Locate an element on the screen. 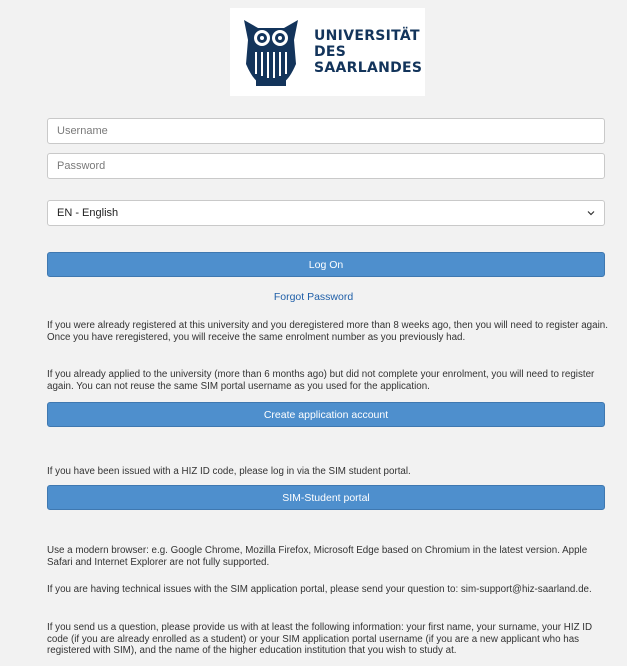 This screenshot has height=666, width=627. sim-student-portal-label: SIM-Student portal is located at coordinates (326, 497).